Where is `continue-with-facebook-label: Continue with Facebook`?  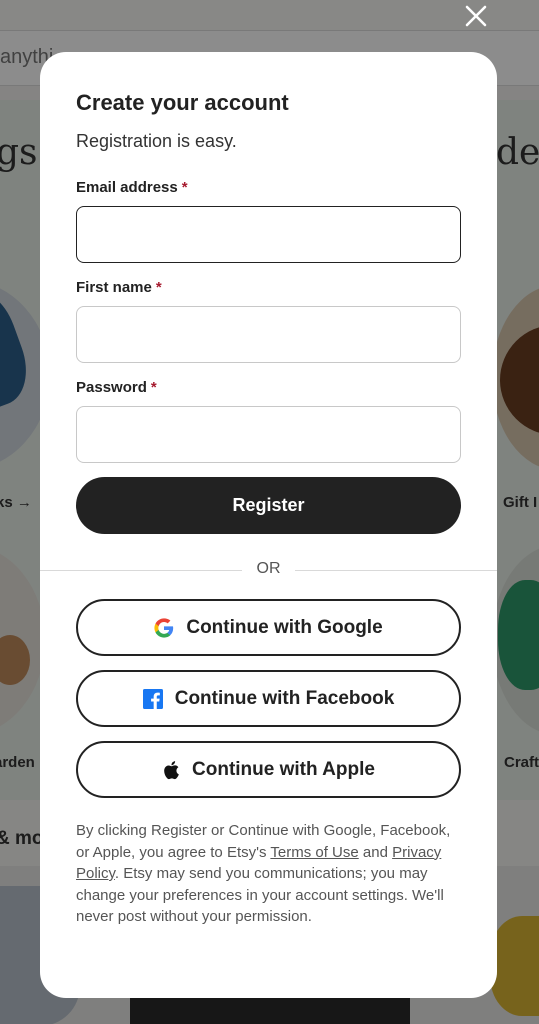
continue-with-facebook-label: Continue with Facebook is located at coordinates (284, 698).